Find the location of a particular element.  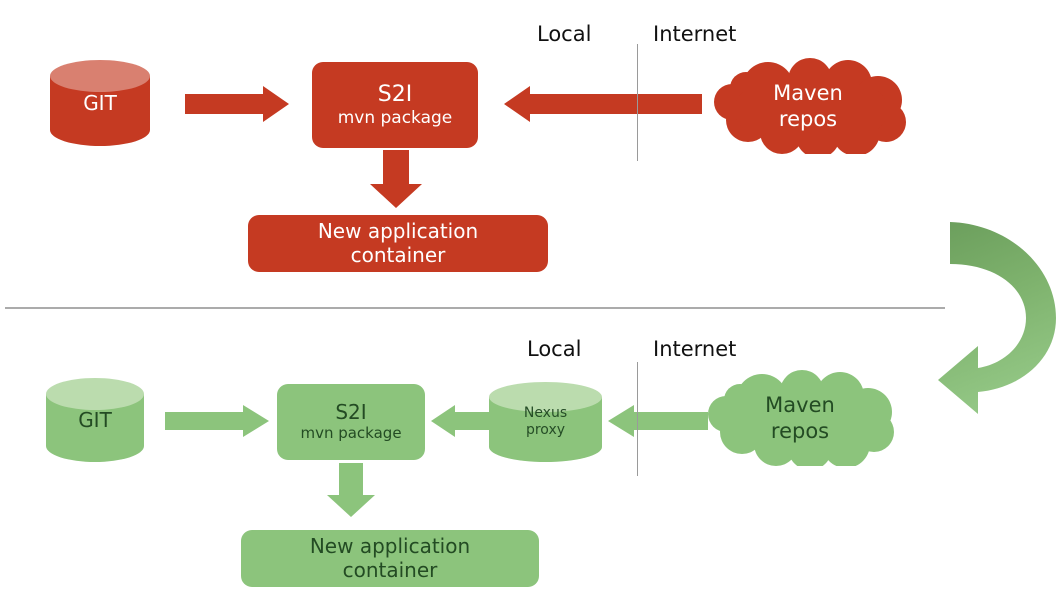

curved-transition-arrow is located at coordinates (999, 316).